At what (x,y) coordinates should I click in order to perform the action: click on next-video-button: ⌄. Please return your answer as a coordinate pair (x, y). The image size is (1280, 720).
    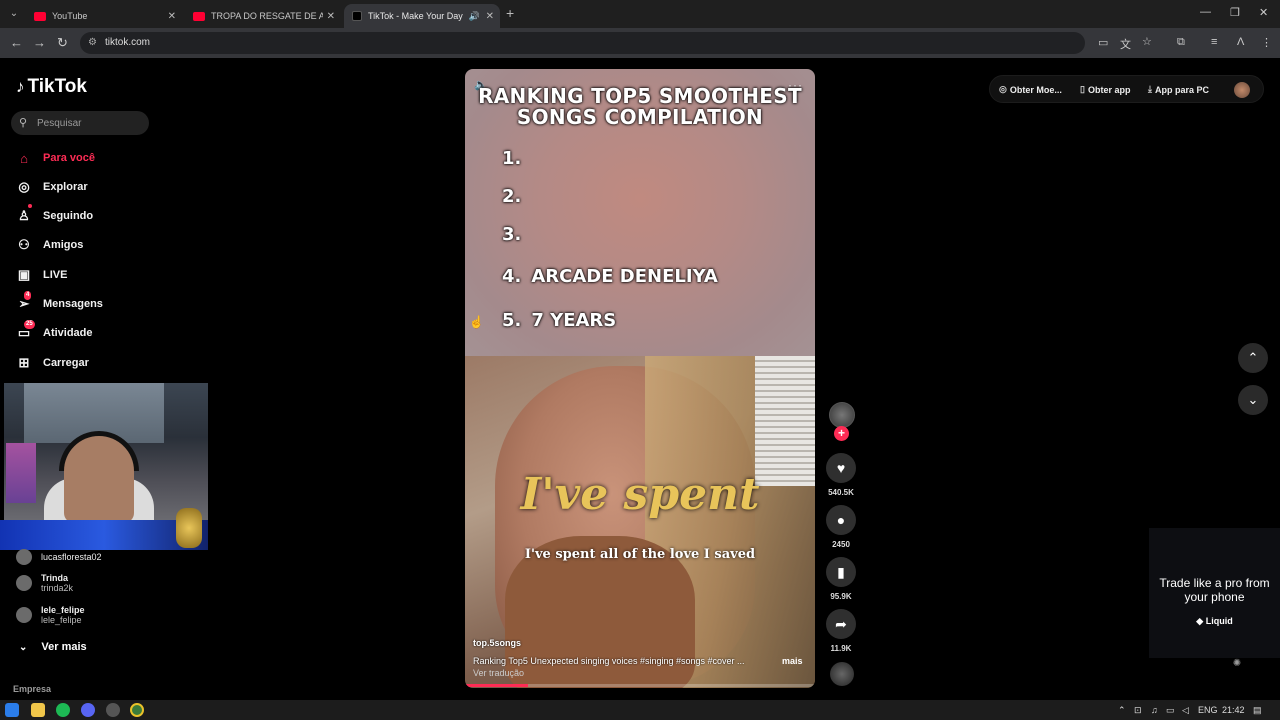
    Looking at the image, I should click on (1253, 400).